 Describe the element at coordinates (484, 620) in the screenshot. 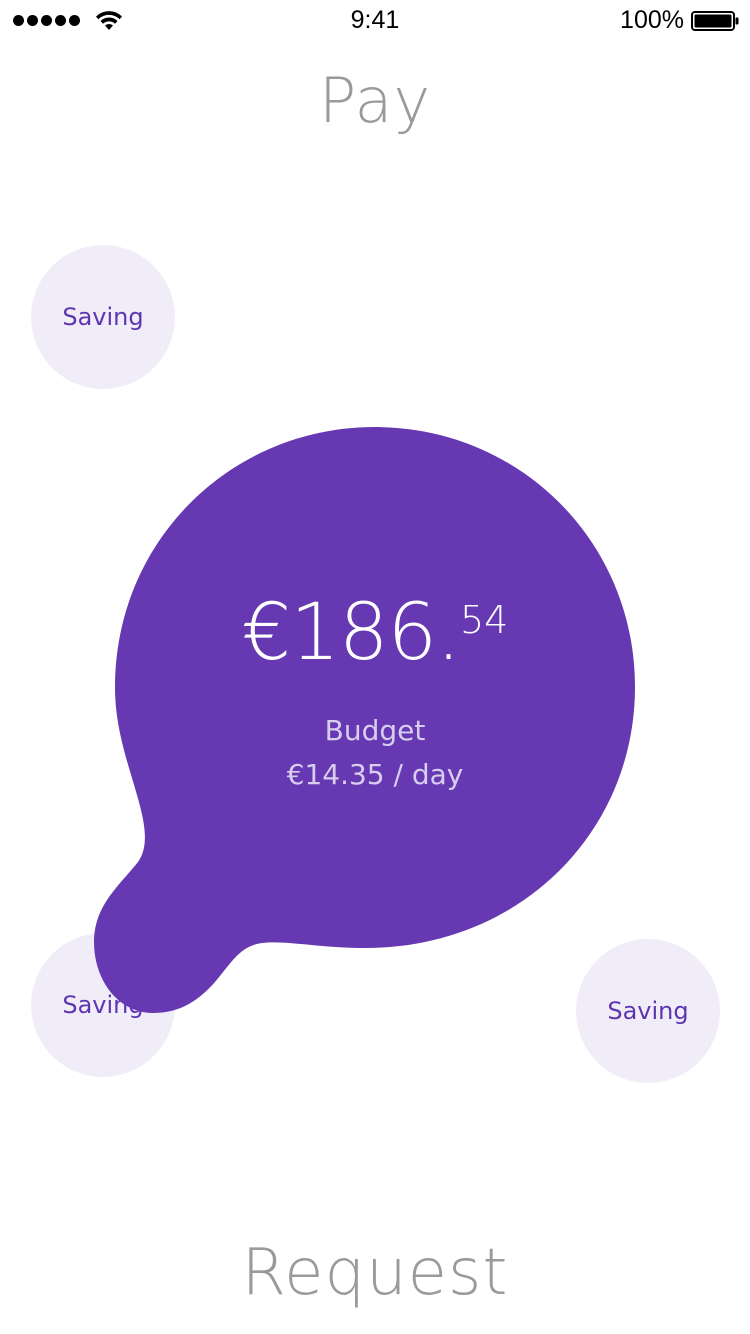

I see `balance-amount-cents: 54` at that location.